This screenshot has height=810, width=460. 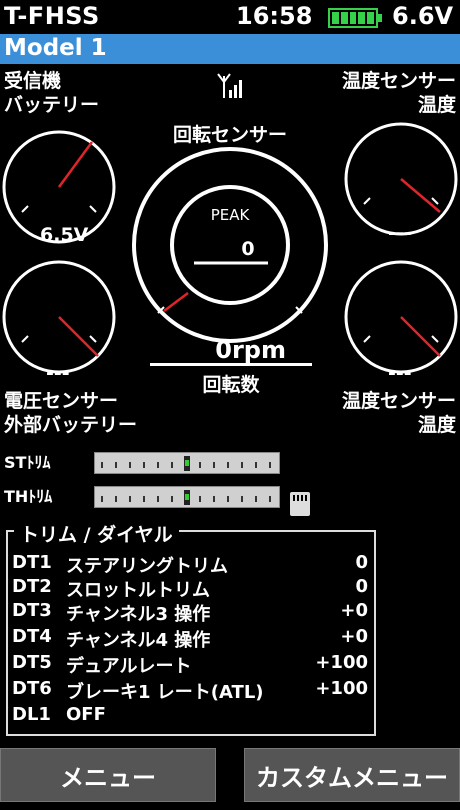 What do you see at coordinates (190, 612) in the screenshot?
I see `trim-row: DT3 チャンネル3 操作 +0` at bounding box center [190, 612].